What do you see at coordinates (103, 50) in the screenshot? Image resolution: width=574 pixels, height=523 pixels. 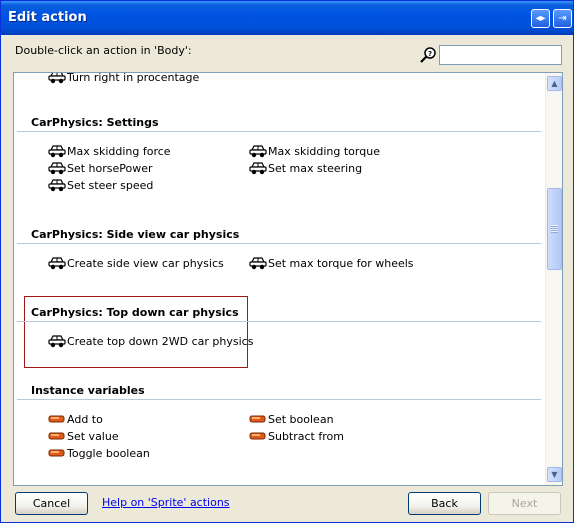 I see `instruction-label: Double-click an action in 'Body':` at bounding box center [103, 50].